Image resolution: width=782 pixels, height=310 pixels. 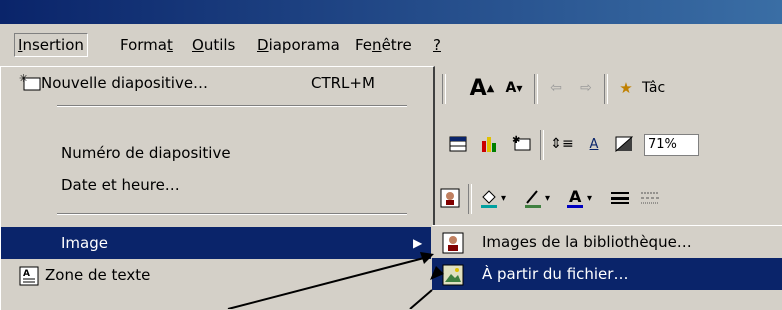 I want to click on annotation-arrows, so click(x=335, y=280).